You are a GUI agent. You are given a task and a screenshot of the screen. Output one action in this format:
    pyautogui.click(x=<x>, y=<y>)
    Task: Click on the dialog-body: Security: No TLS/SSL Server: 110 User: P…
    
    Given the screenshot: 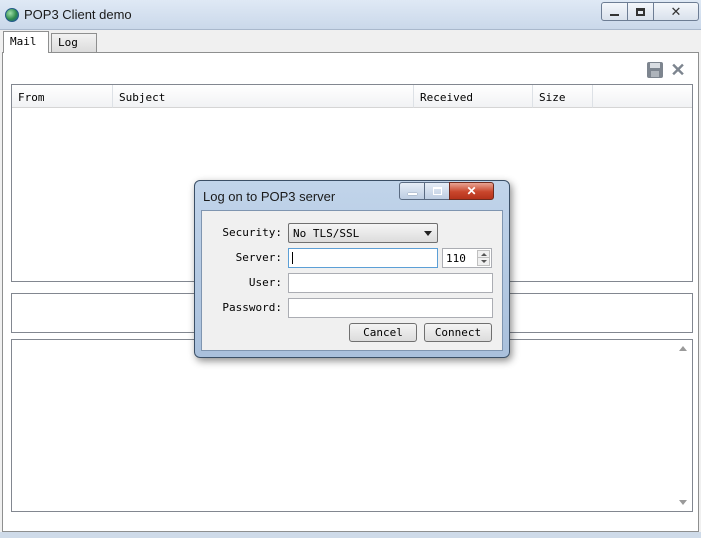 What is the action you would take?
    pyautogui.click(x=352, y=280)
    